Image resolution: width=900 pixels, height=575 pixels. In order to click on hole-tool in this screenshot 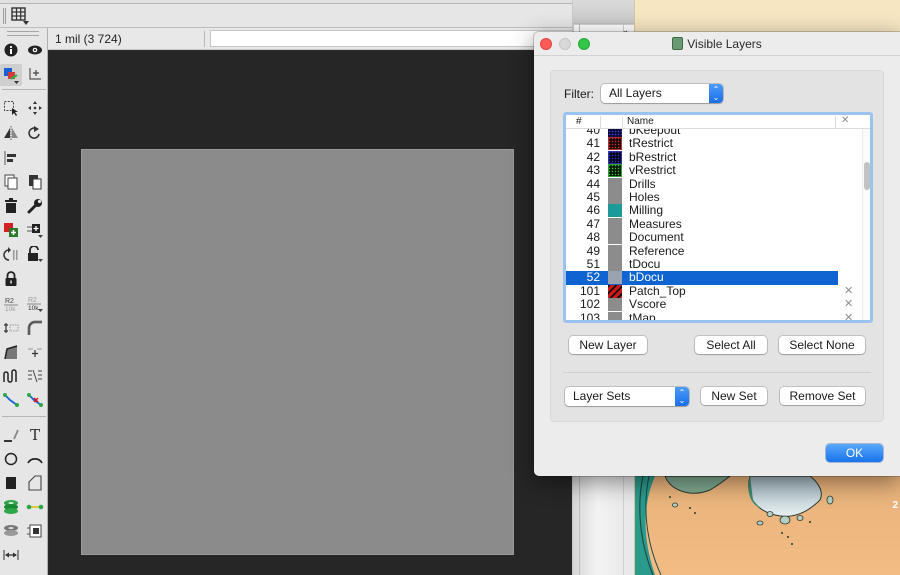, I will do `click(11, 531)`.